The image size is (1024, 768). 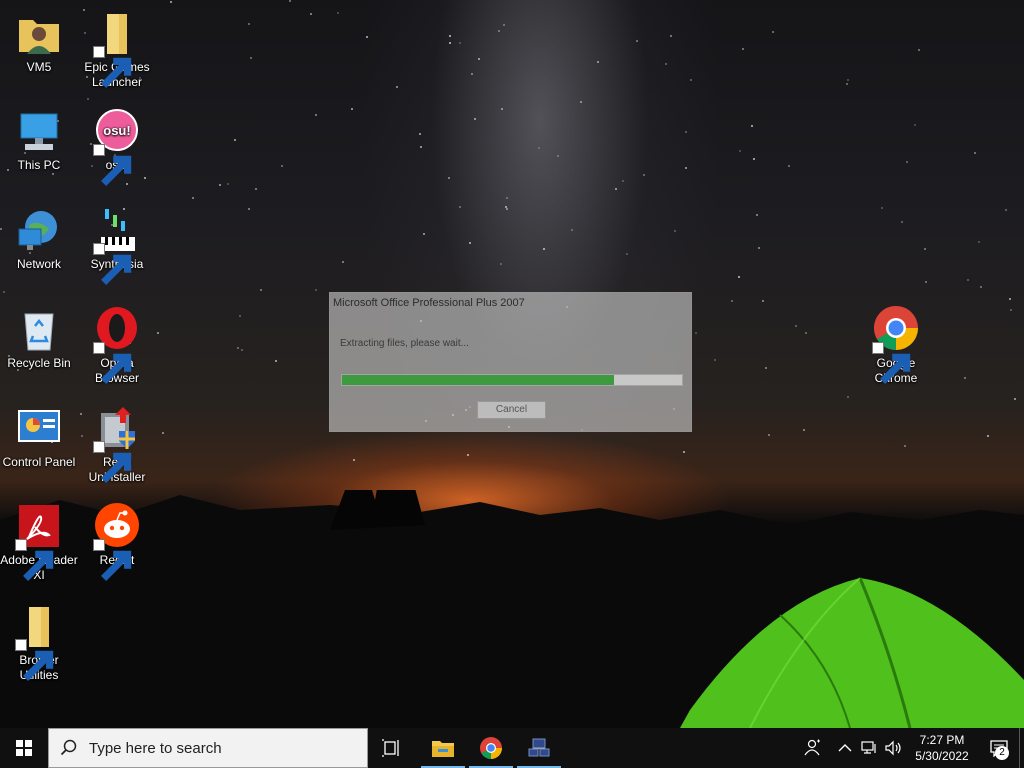 I want to click on user-folder-icon, so click(x=39, y=34).